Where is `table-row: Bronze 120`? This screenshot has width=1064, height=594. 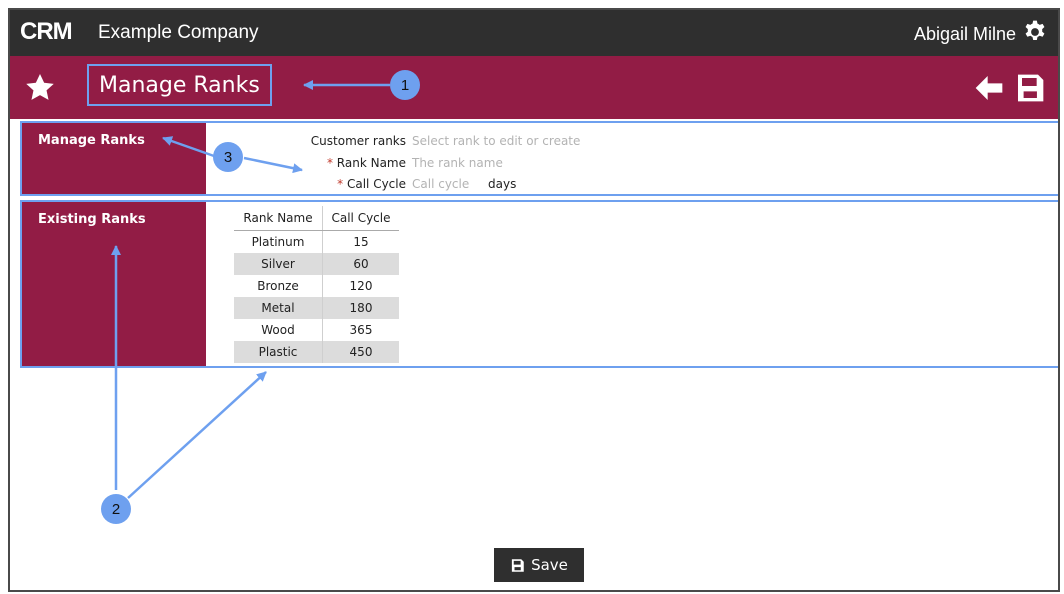 table-row: Bronze 120 is located at coordinates (316, 286).